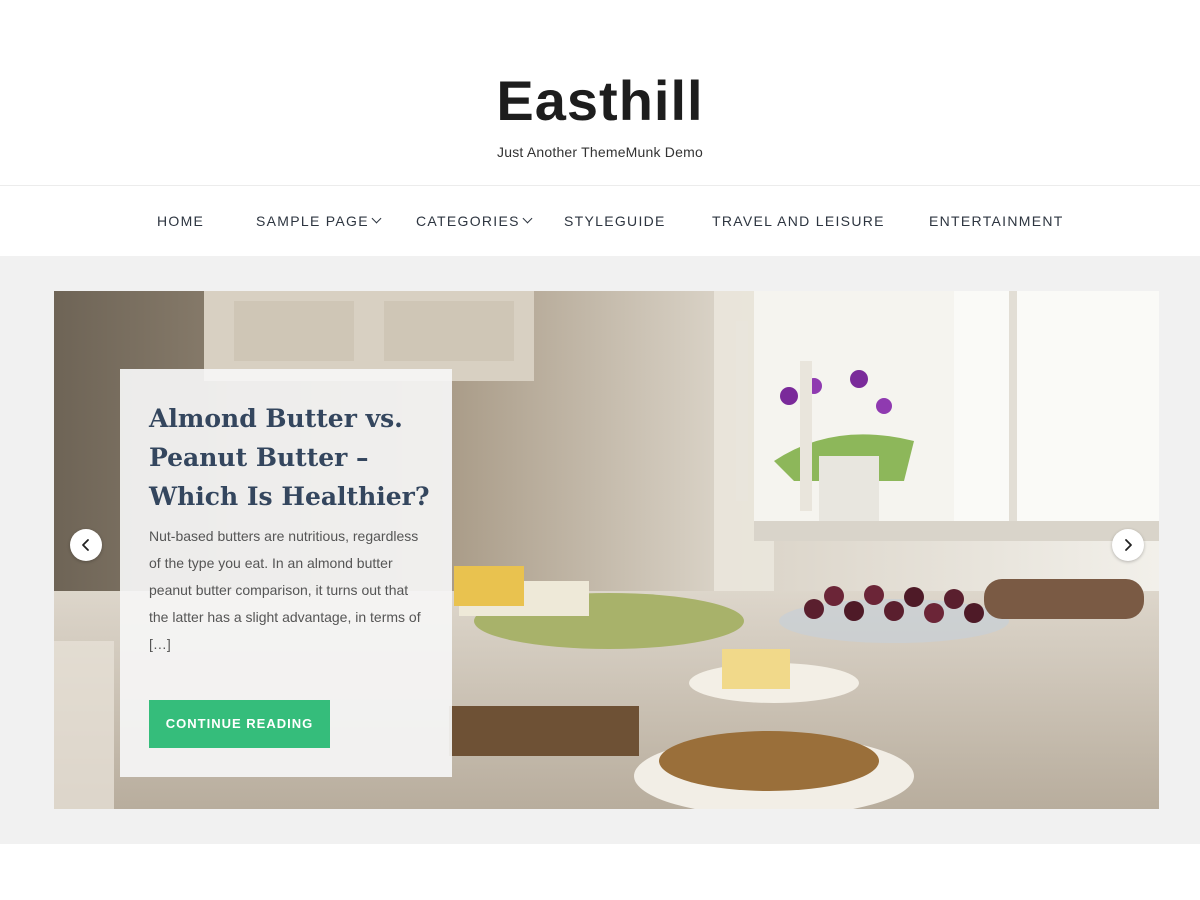 Image resolution: width=1200 pixels, height=900 pixels. I want to click on nav-item-label: HOME, so click(181, 221).